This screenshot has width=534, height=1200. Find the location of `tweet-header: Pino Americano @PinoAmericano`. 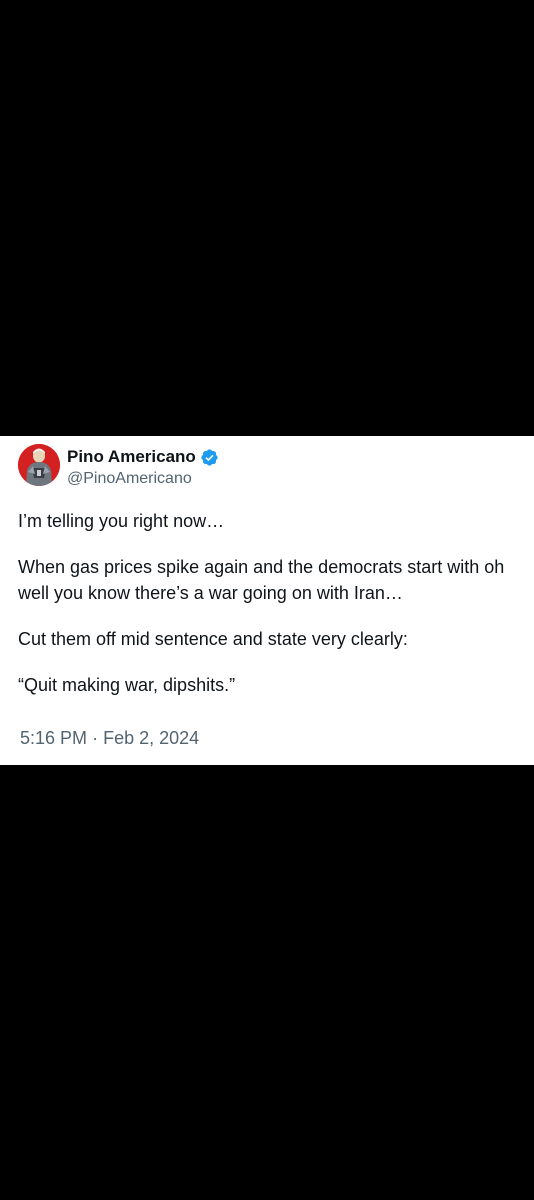

tweet-header: Pino Americano @PinoAmericano is located at coordinates (118, 466).